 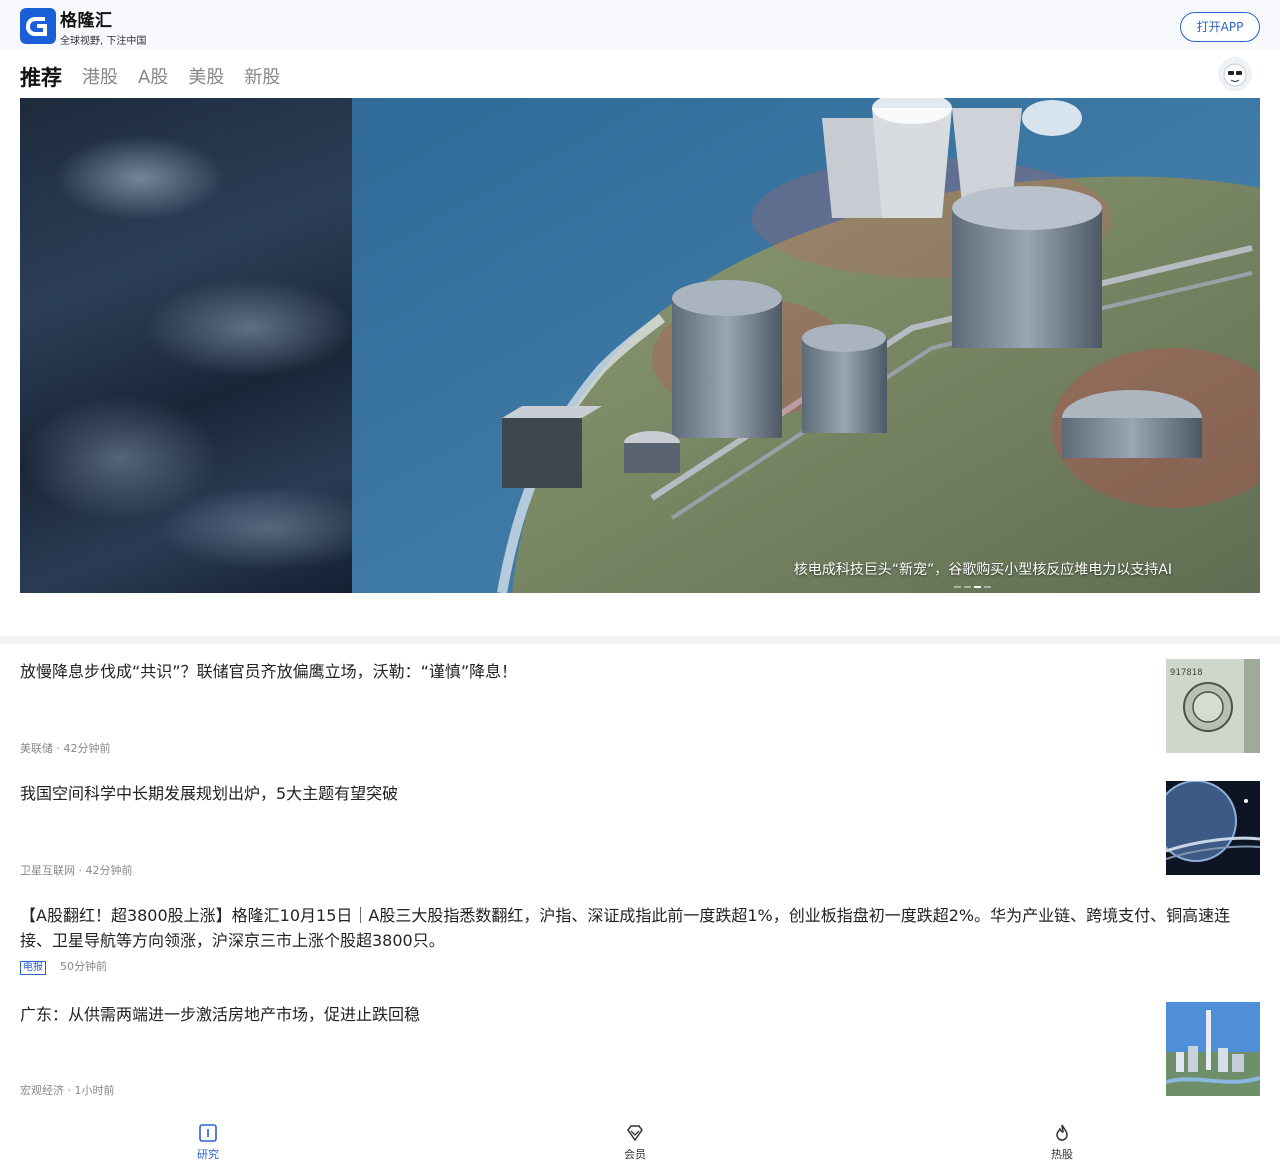 I want to click on news-source: 美联储, so click(x=36, y=748).